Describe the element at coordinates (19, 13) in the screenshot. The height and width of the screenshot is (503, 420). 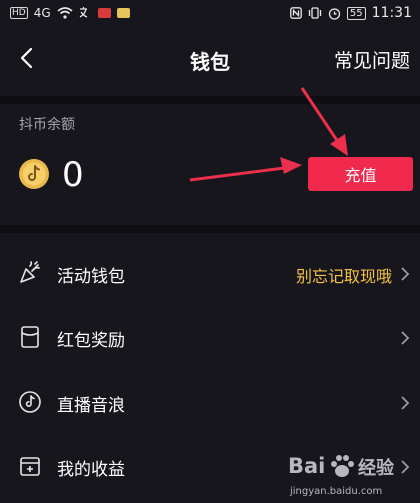
I see `hd-badge: HD` at that location.